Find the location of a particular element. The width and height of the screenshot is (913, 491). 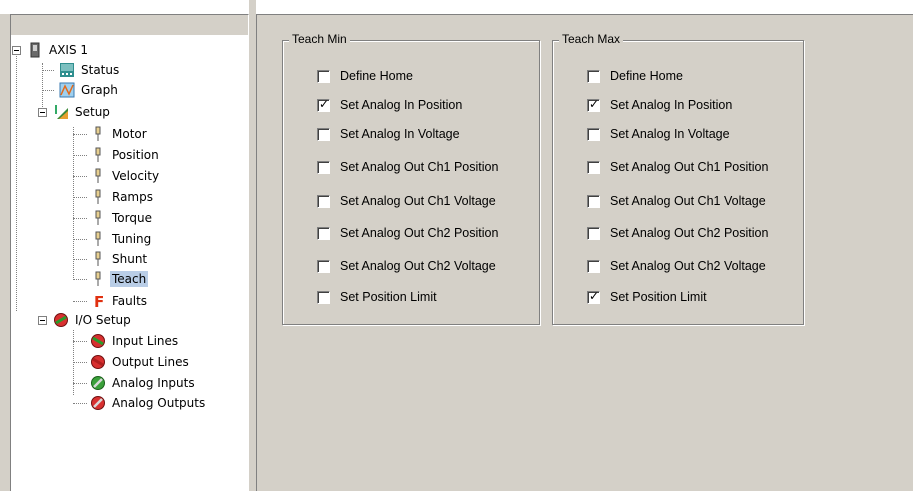

option-label: Set Analog In Position is located at coordinates (401, 105).